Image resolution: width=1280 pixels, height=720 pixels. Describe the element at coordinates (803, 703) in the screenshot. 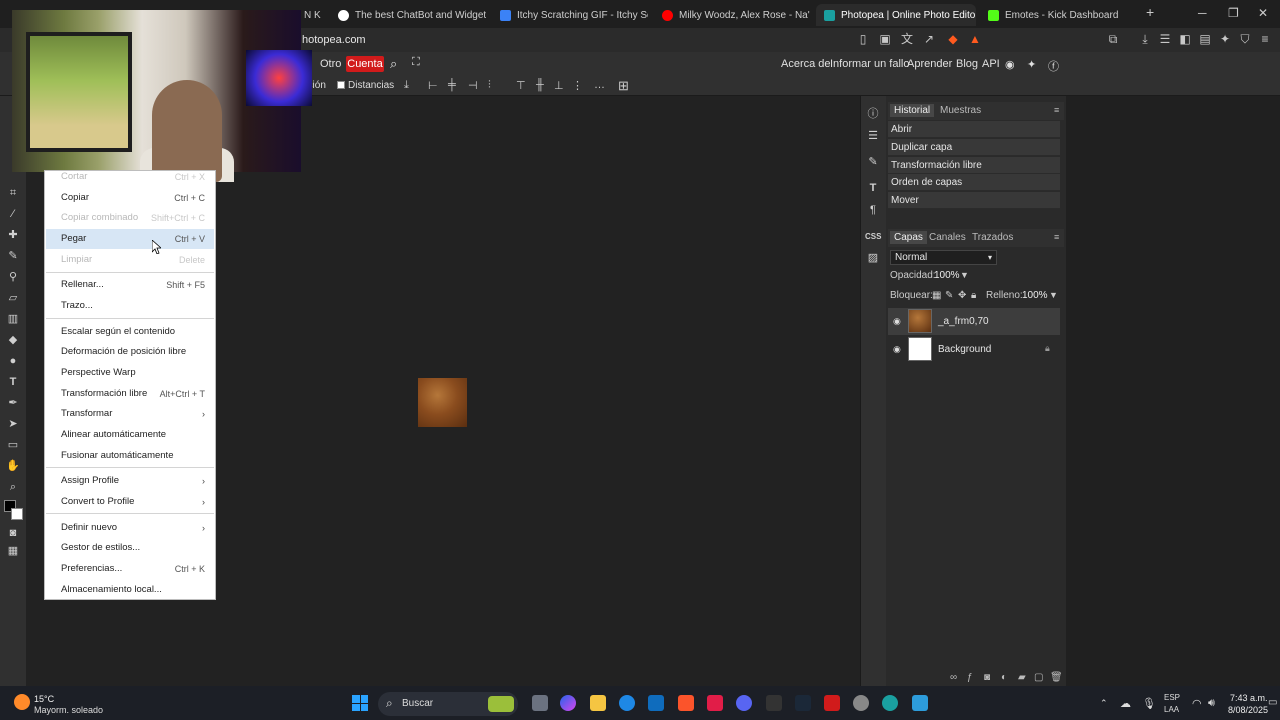

I see `steam-icon` at that location.